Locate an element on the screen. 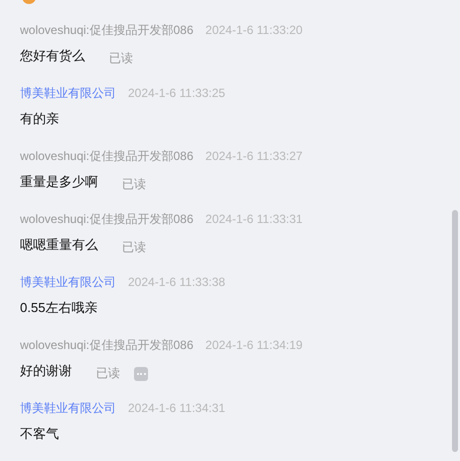 Image resolution: width=460 pixels, height=461 pixels. message-text: 您好有货么 is located at coordinates (52, 56).